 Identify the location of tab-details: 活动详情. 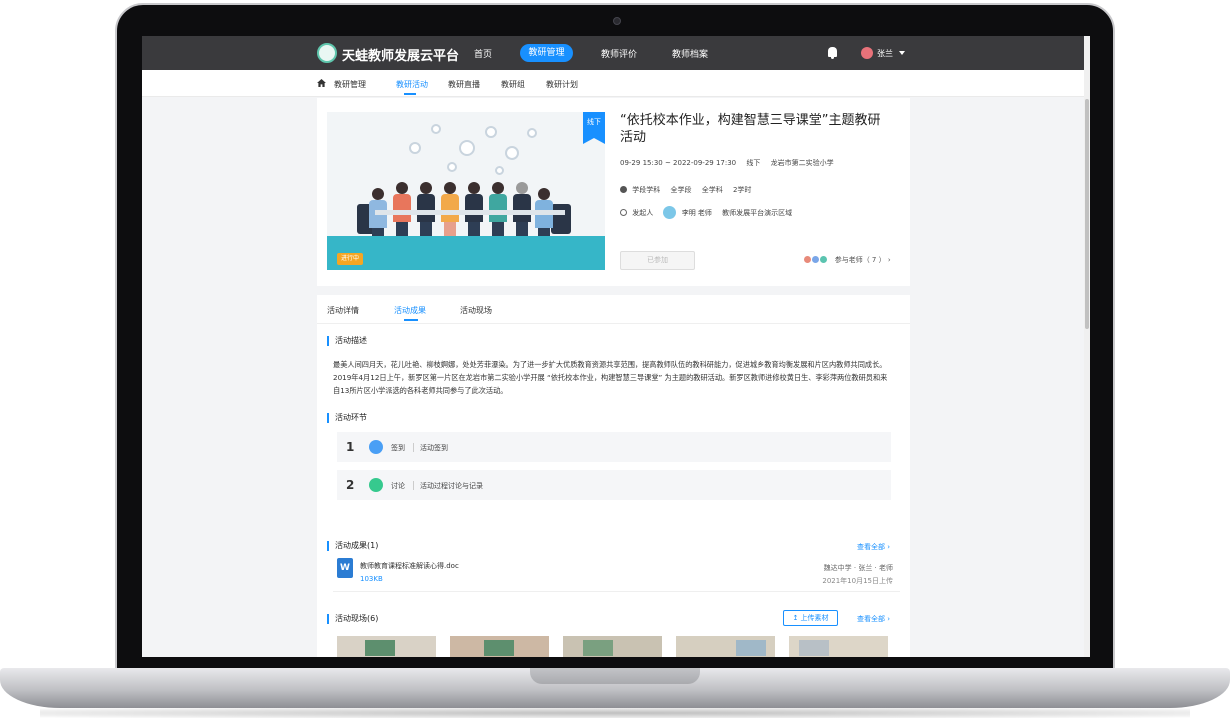
(343, 310).